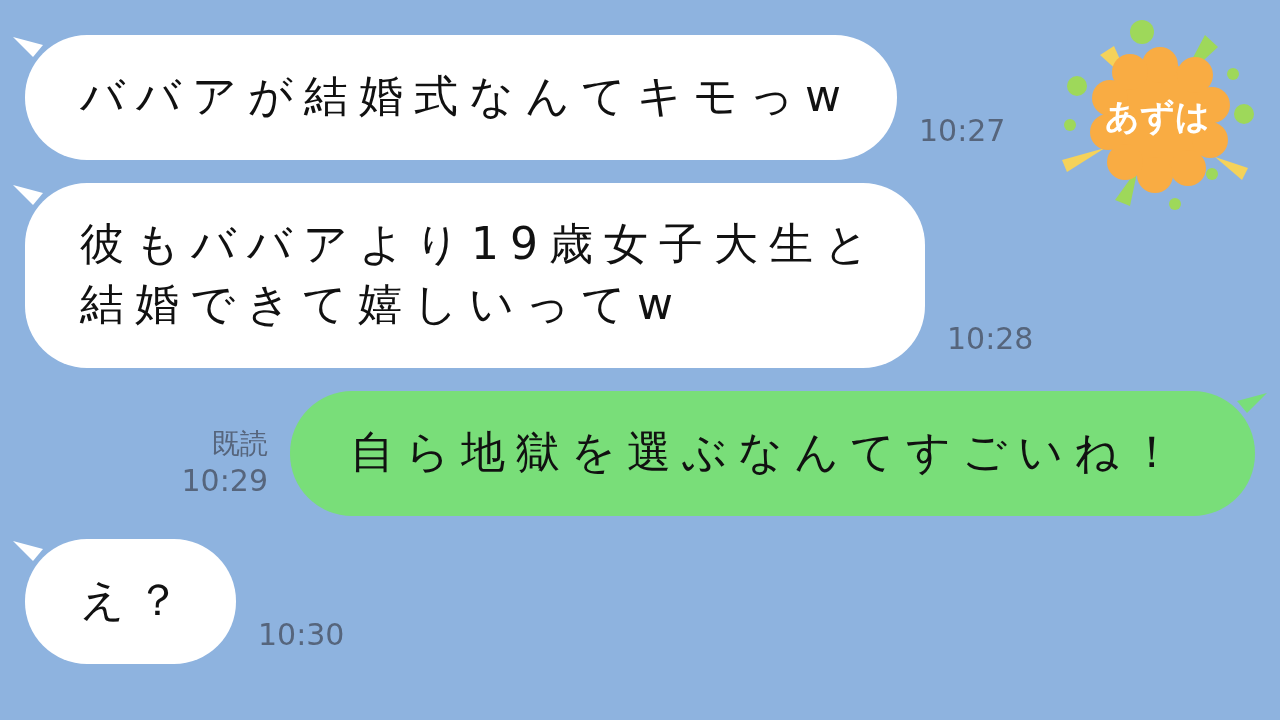 Image resolution: width=1280 pixels, height=720 pixels. Describe the element at coordinates (224, 480) in the screenshot. I see `message-time: 10:29` at that location.